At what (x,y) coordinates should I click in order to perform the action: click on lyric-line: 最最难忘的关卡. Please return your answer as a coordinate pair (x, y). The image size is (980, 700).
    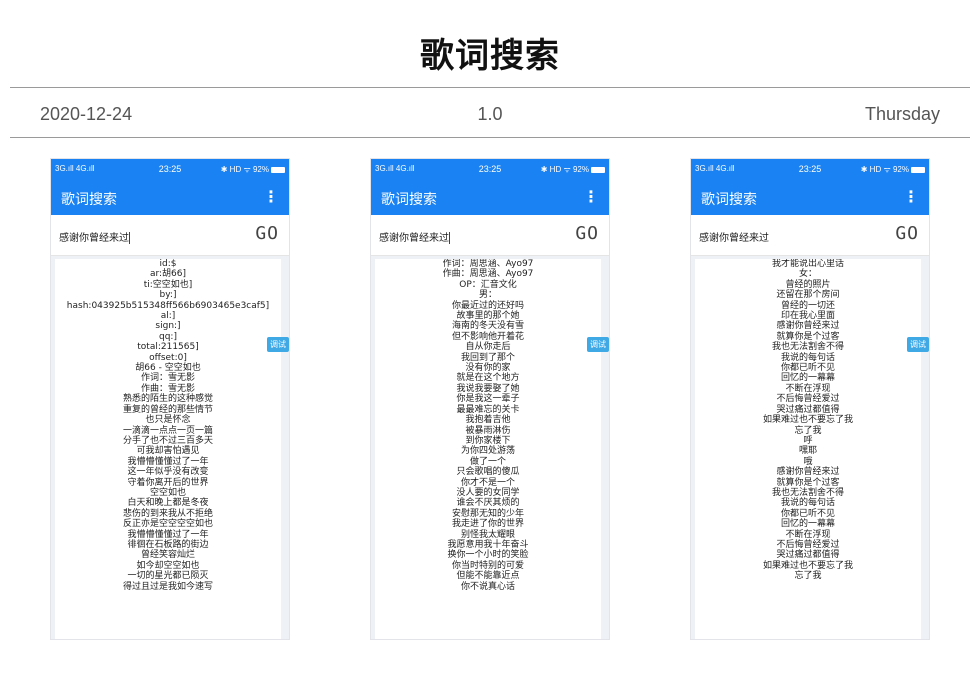
    Looking at the image, I should click on (488, 409).